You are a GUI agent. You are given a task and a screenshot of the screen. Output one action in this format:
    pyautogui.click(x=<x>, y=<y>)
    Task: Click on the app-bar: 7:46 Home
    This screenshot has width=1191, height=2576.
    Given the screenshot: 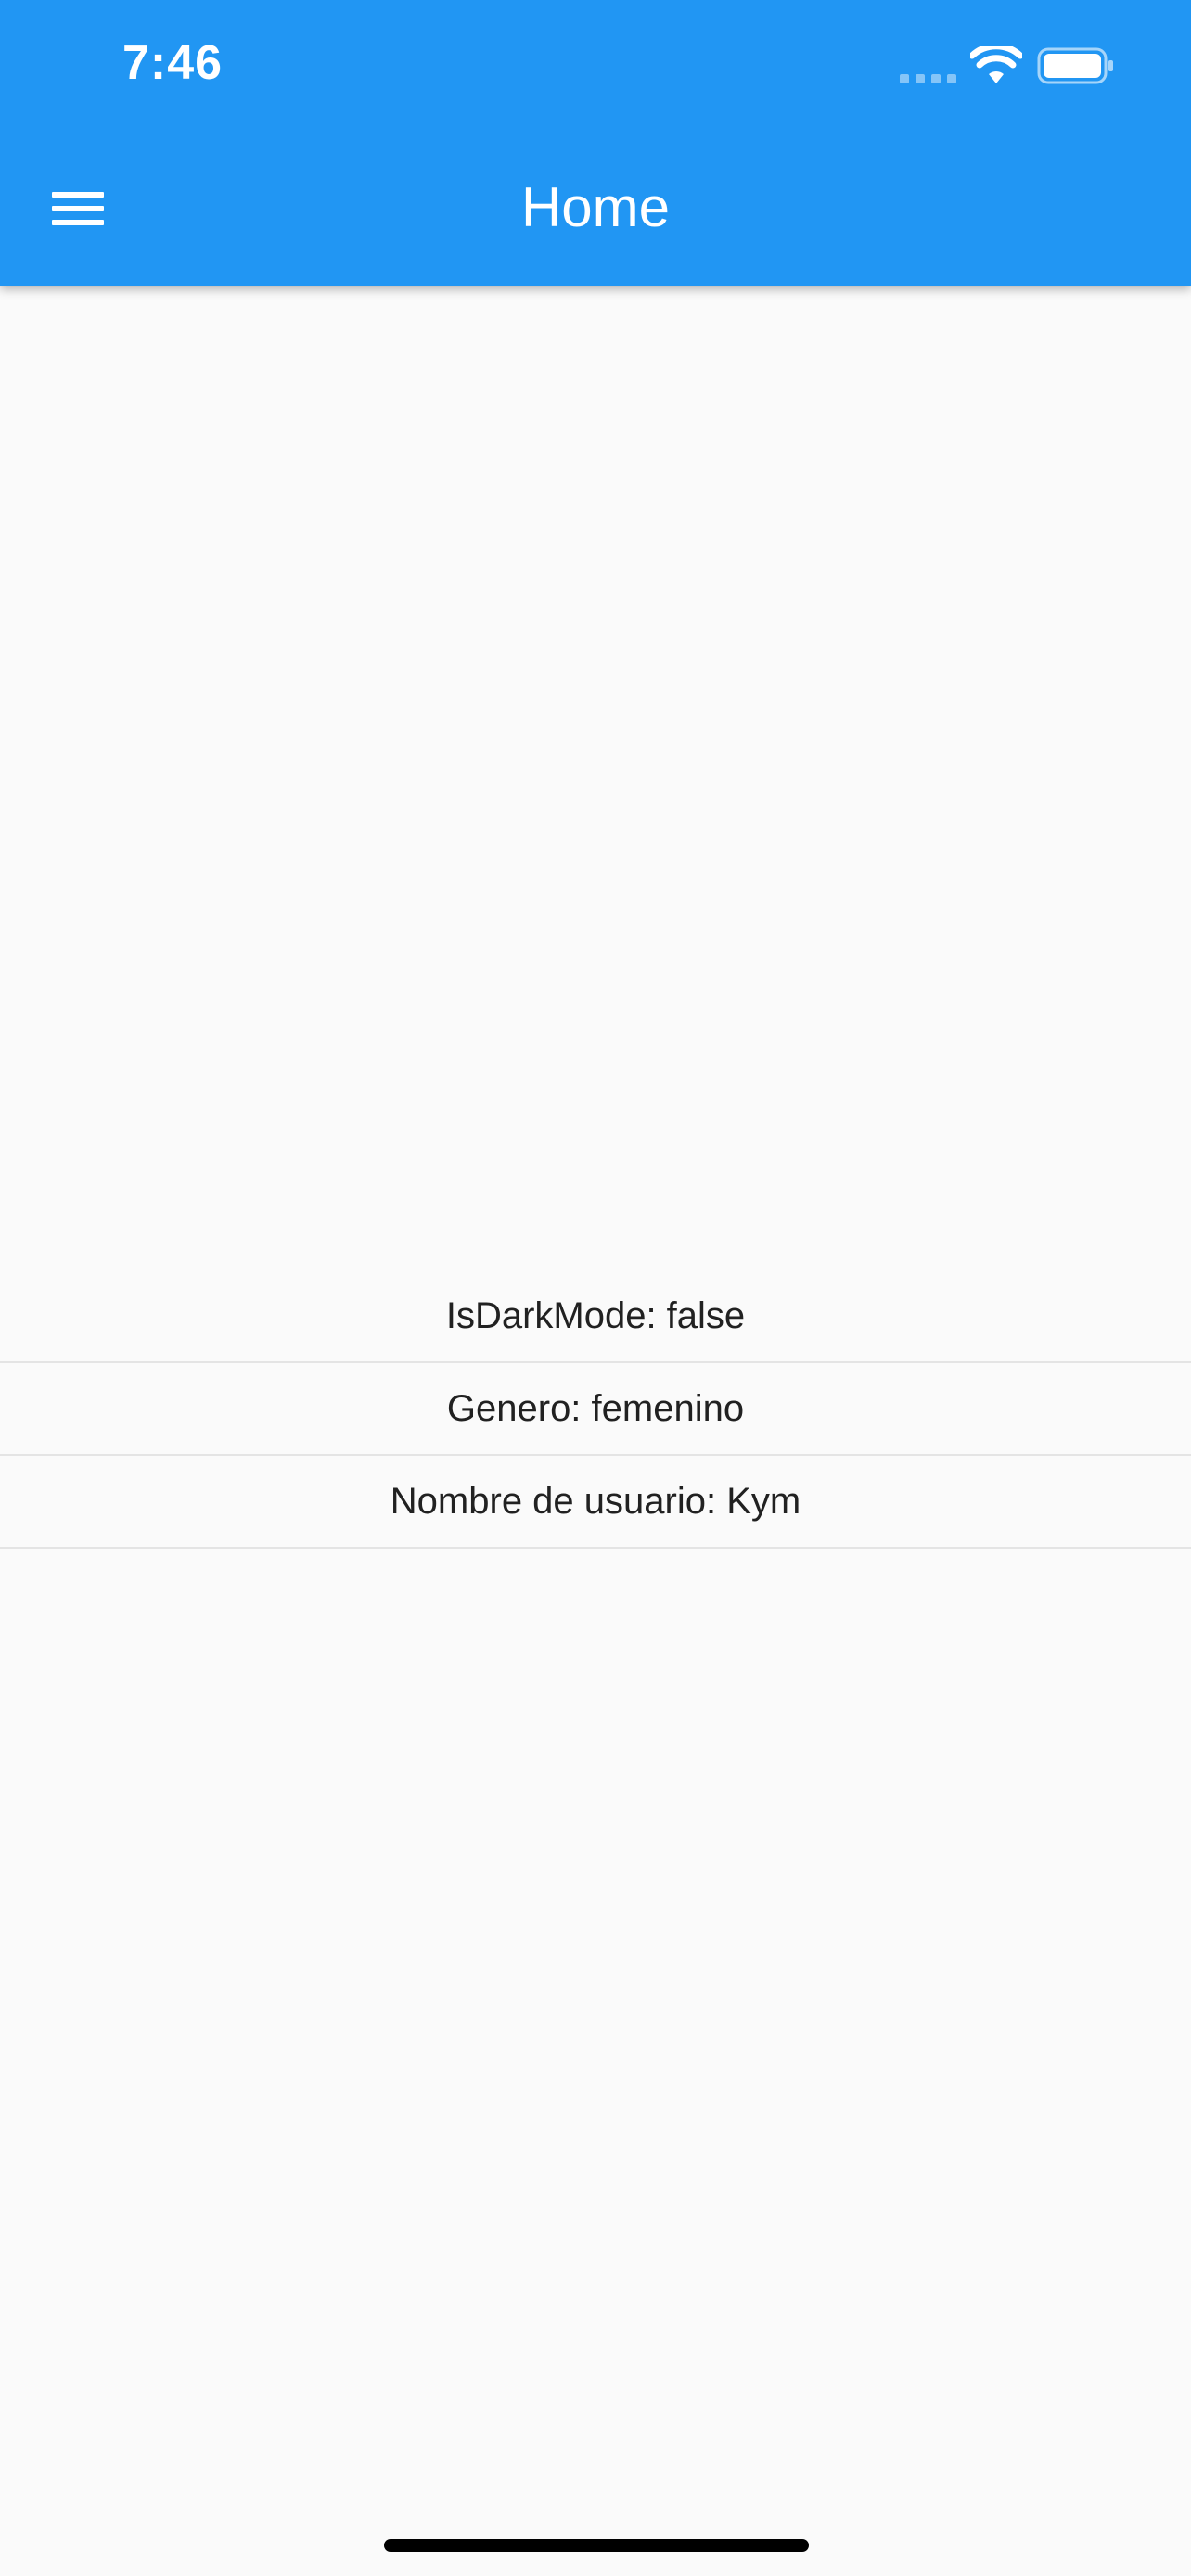 What is the action you would take?
    pyautogui.click(x=595, y=143)
    